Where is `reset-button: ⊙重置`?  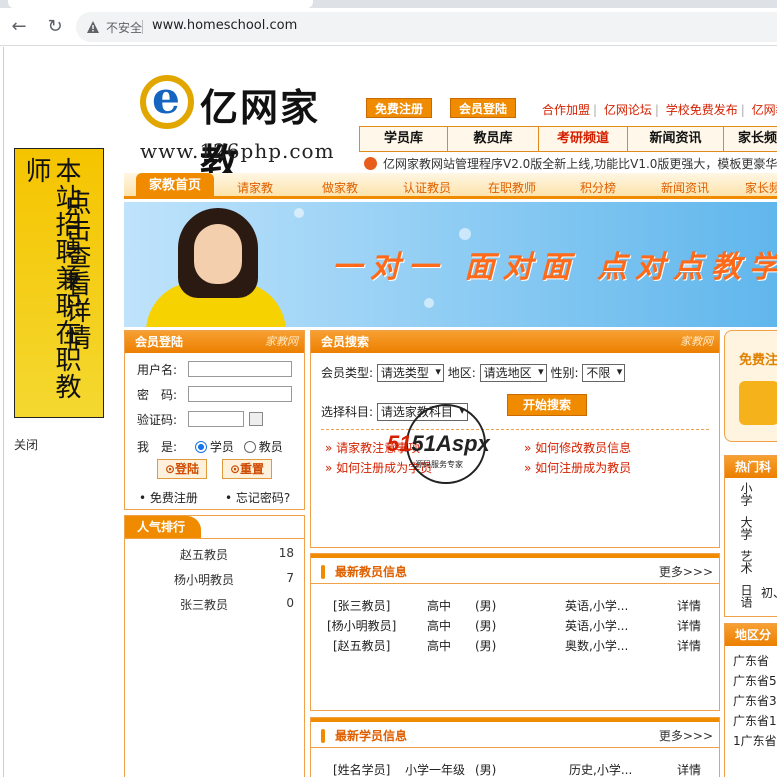 reset-button: ⊙重置 is located at coordinates (247, 469).